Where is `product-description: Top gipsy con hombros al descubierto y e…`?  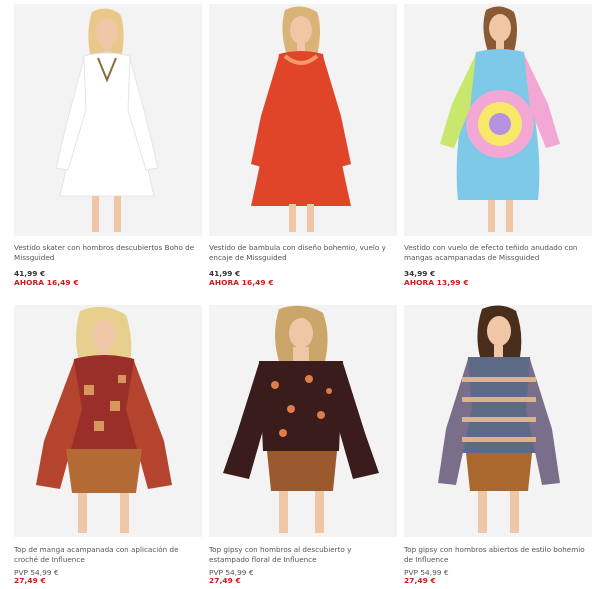
product-description: Top gipsy con hombros al descubierto y e… is located at coordinates (300, 555).